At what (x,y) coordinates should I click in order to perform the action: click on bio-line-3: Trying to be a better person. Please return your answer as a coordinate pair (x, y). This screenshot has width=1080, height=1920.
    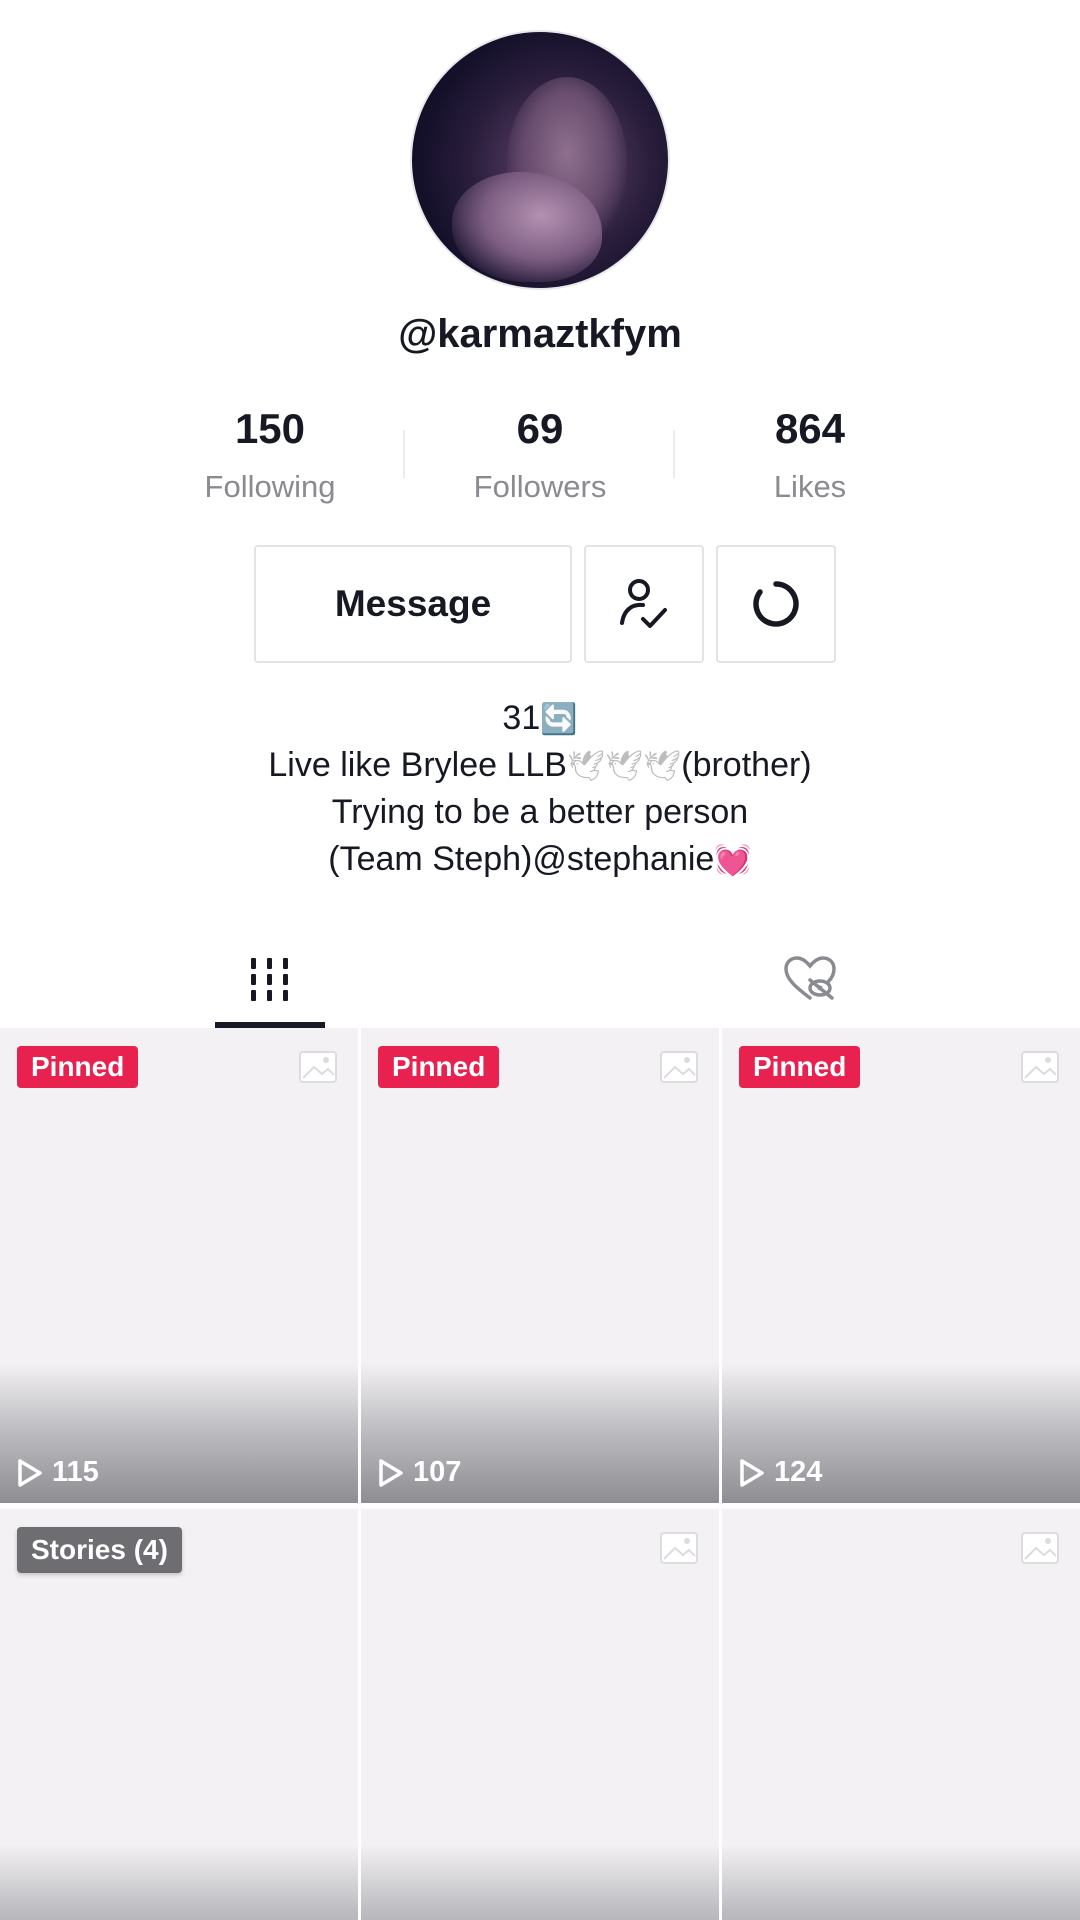
    Looking at the image, I should click on (540, 812).